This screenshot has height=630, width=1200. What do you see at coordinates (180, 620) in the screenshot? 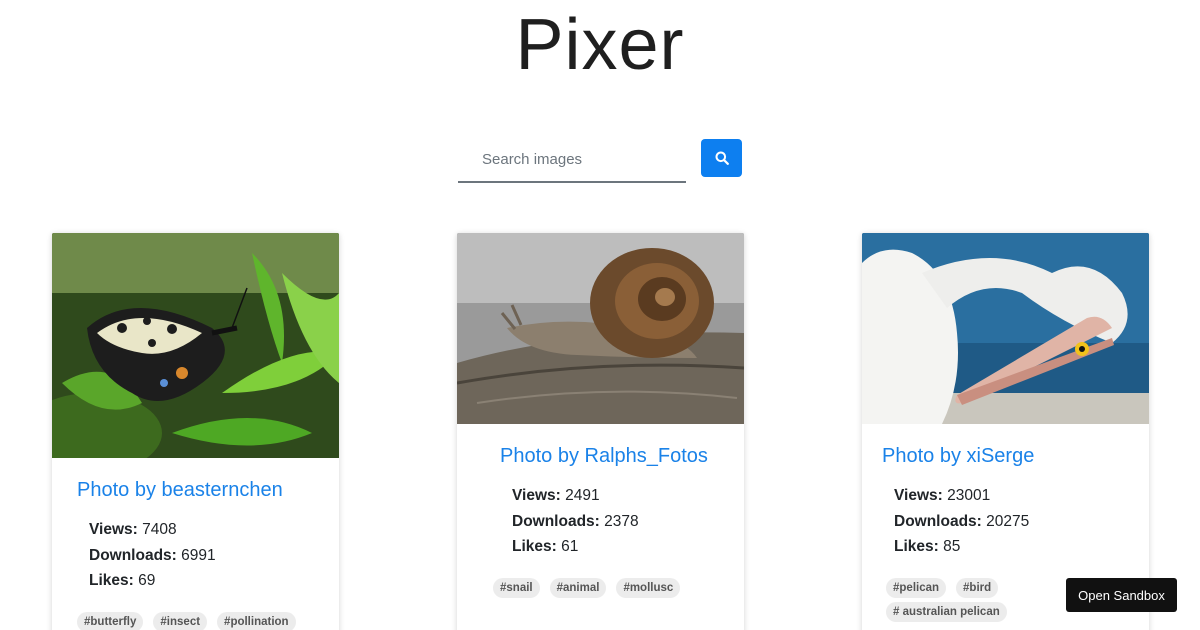
I see `tag-badge: #insect` at bounding box center [180, 620].